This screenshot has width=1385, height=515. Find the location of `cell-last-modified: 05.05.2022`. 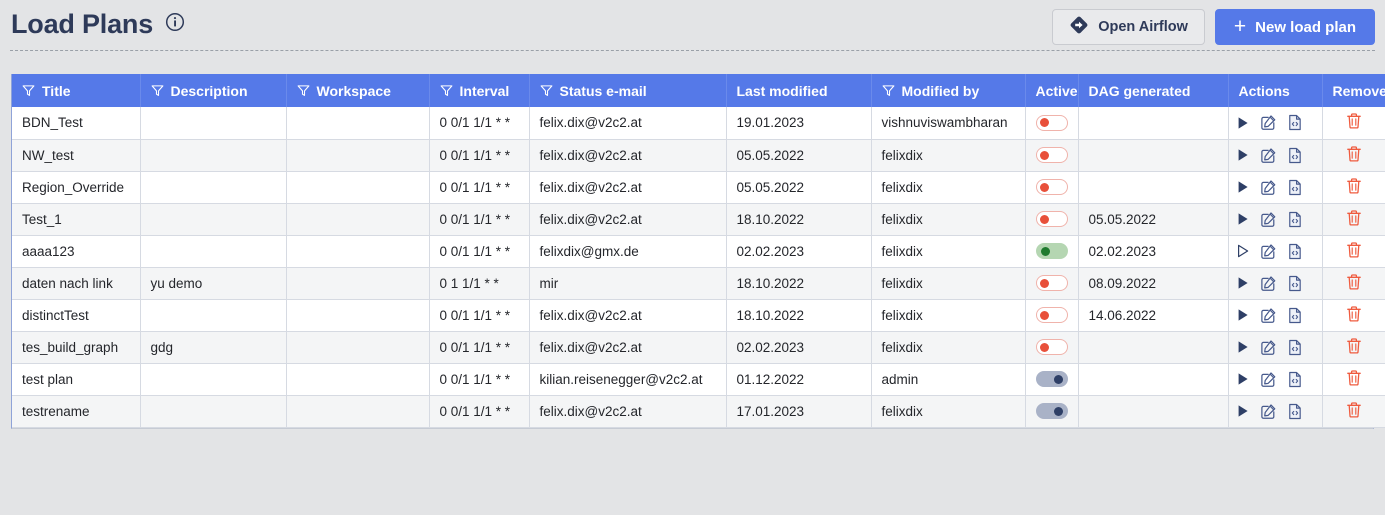

cell-last-modified: 05.05.2022 is located at coordinates (799, 155).